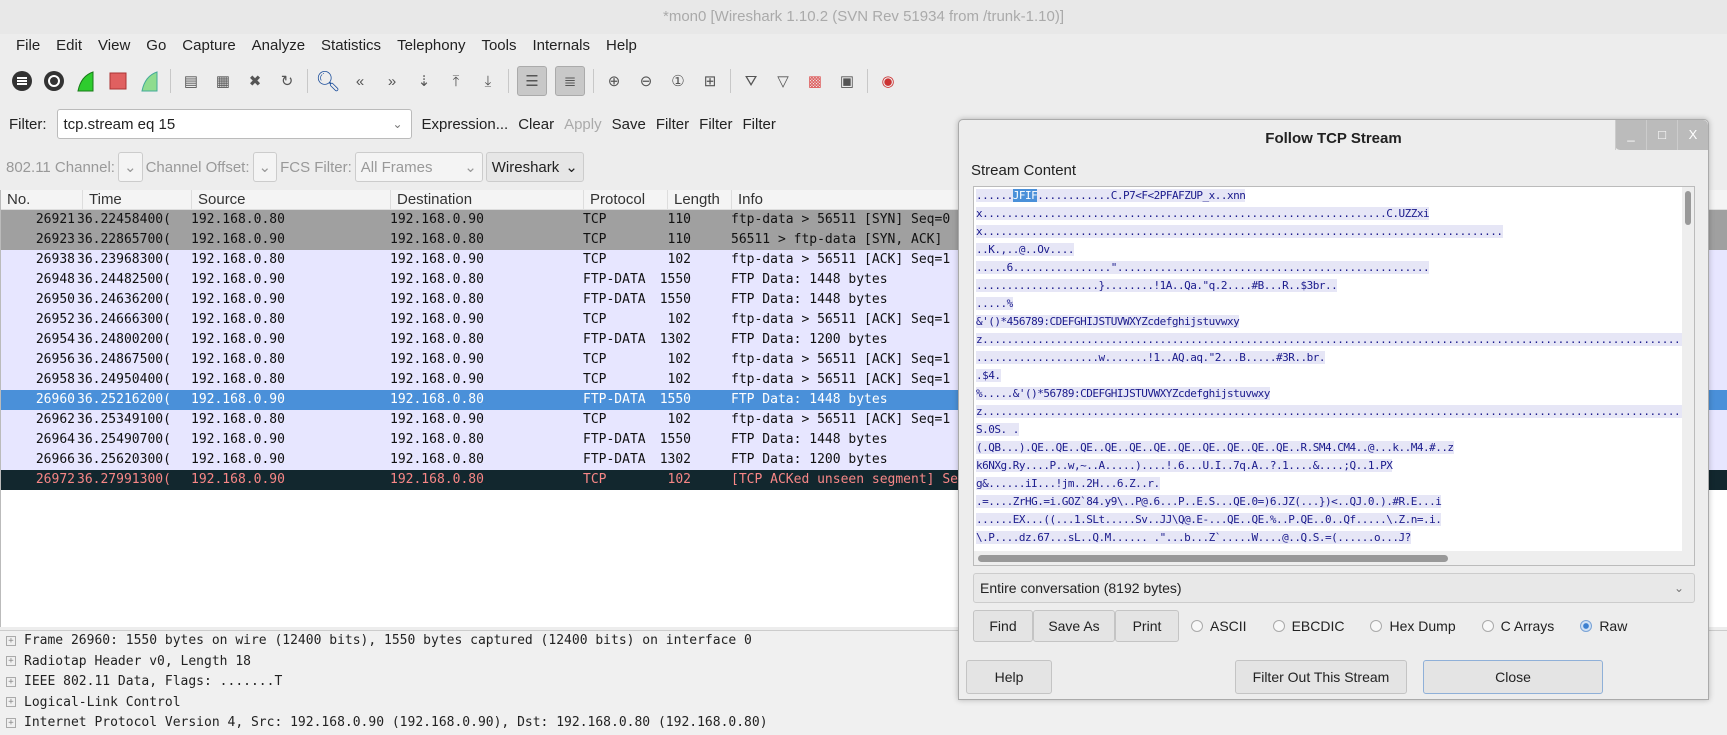 This screenshot has width=1727, height=735. Describe the element at coordinates (534, 167) in the screenshot. I see `decryption-mode-select: Wireshark ⌄` at that location.